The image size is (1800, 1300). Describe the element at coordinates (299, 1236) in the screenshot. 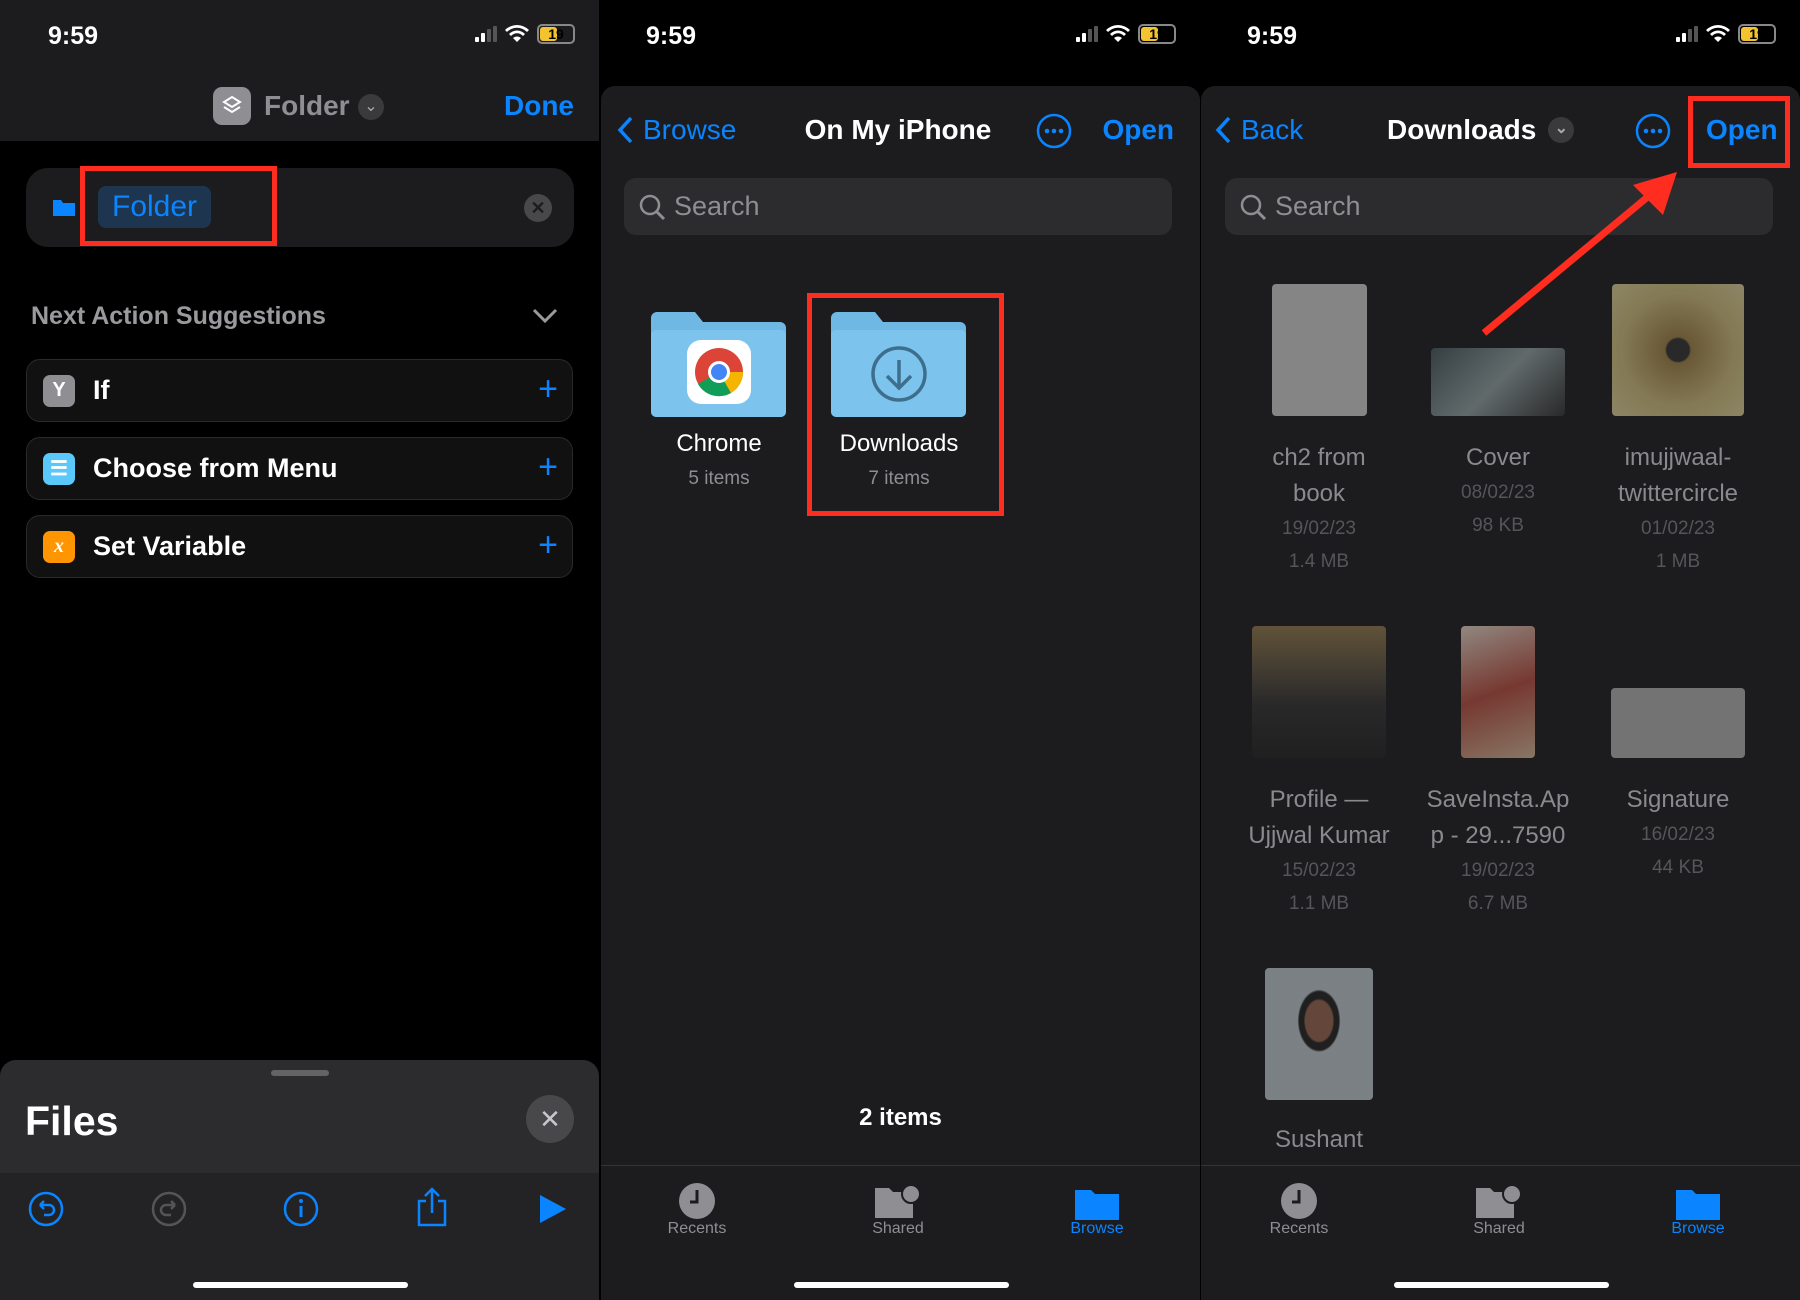

I see `toolbar` at that location.